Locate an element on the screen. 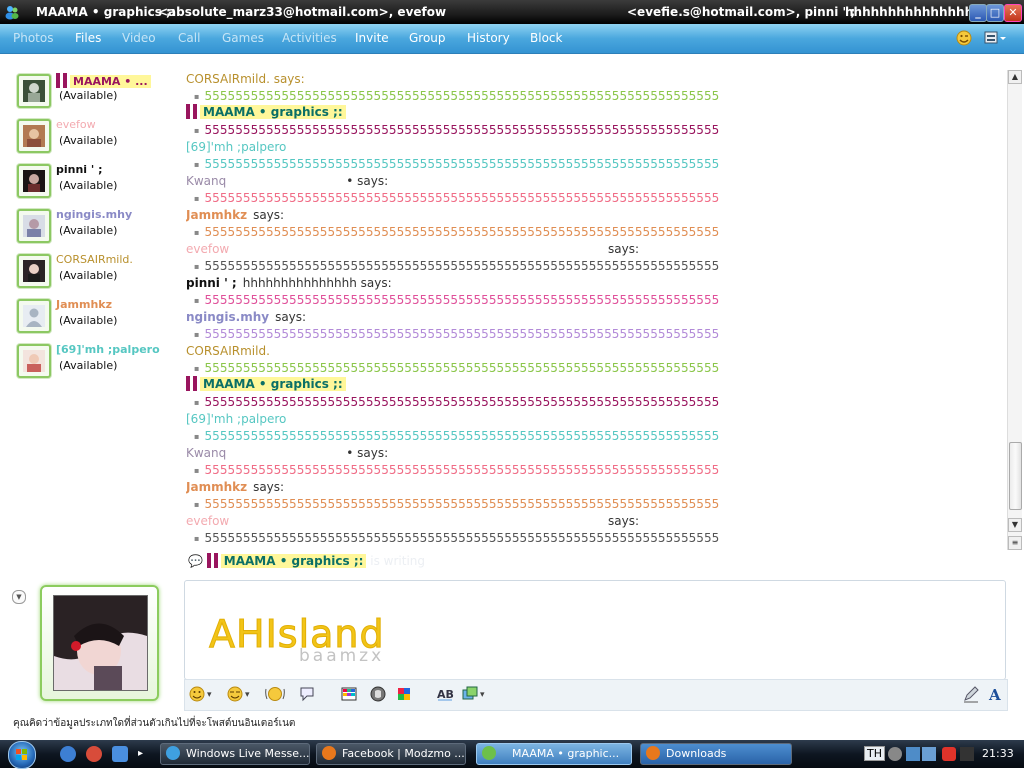  participant-item: evefow (Available) is located at coordinates (98, 137).